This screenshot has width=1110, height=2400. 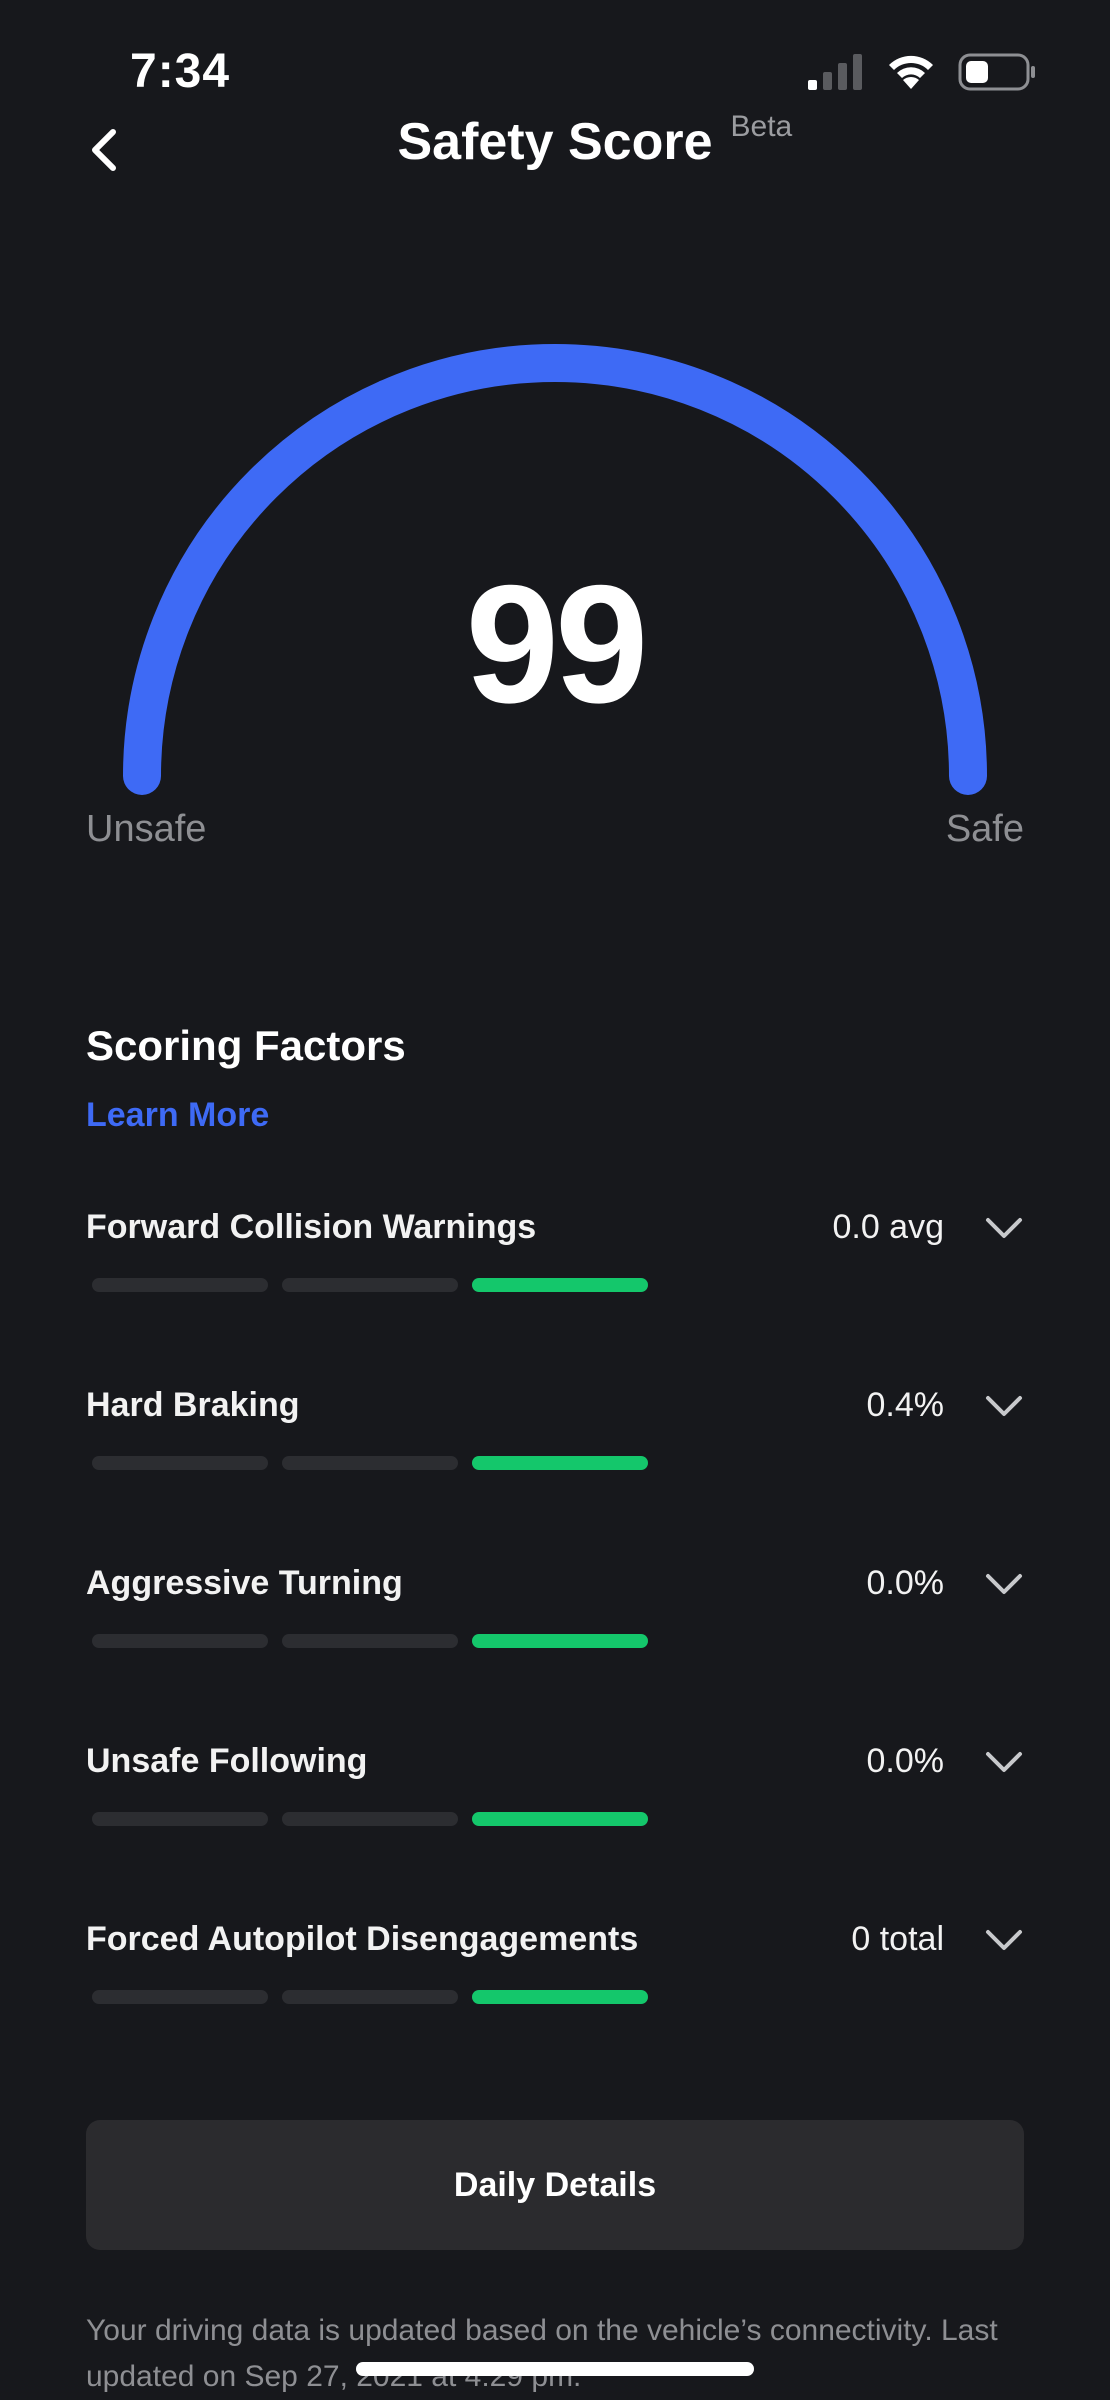 What do you see at coordinates (362, 1939) in the screenshot?
I see `factor-name: Forced Autopilot Disengagements` at bounding box center [362, 1939].